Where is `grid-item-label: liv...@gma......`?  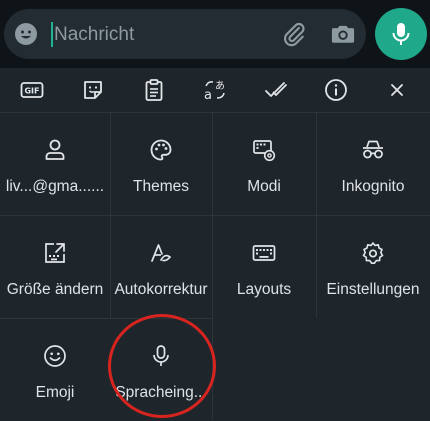
grid-item-label: liv...@gma...... is located at coordinates (55, 186).